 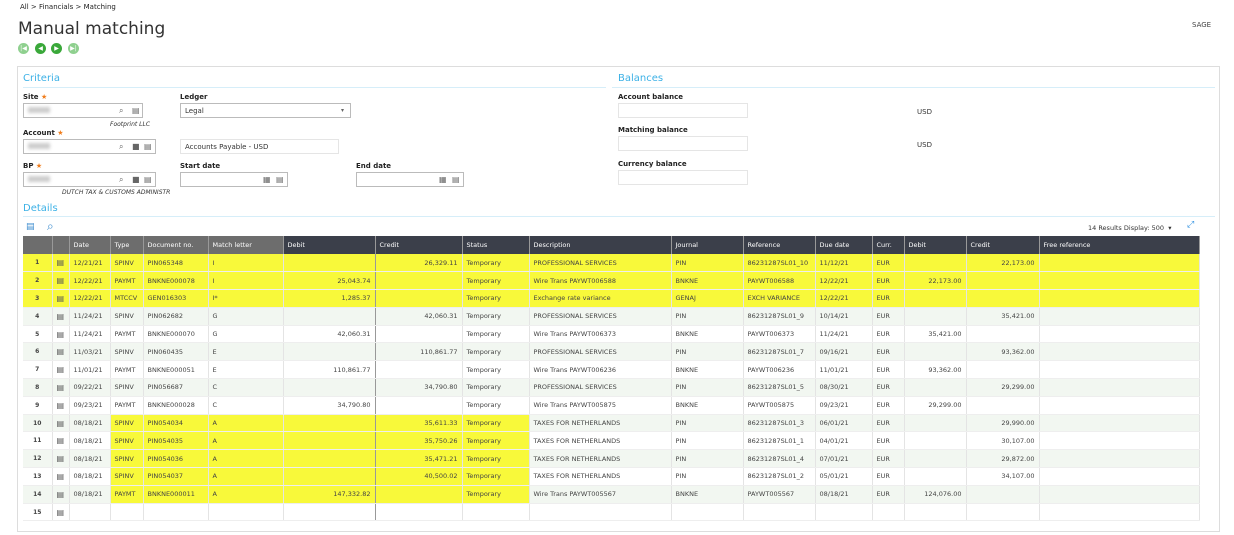 I want to click on column-header: Date, so click(x=90, y=245).